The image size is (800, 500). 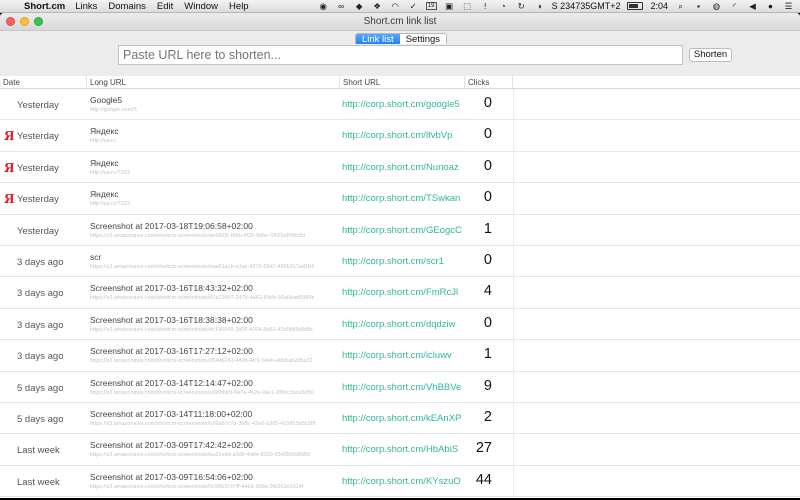 I want to click on short-url-link: http://corp.short.cm/dqdziw, so click(x=399, y=324).